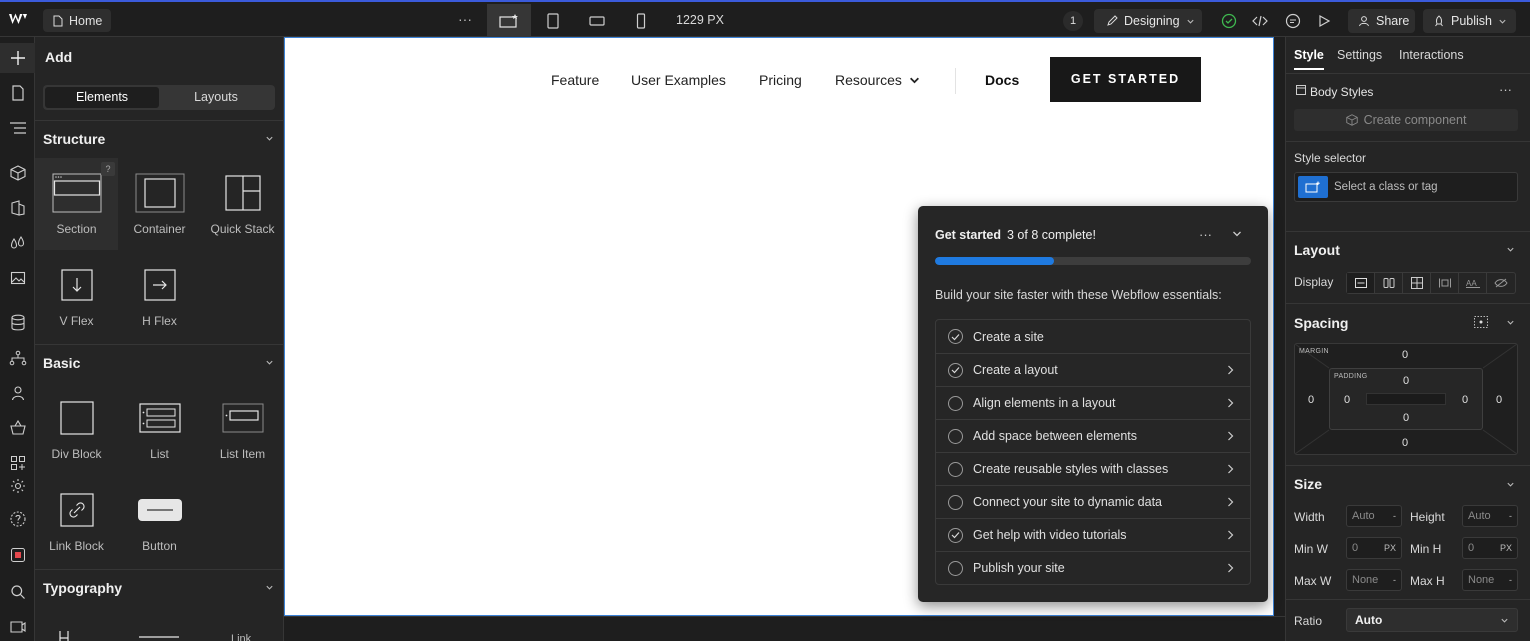 The image size is (1530, 641). I want to click on display-grid-icon, so click(1417, 283).